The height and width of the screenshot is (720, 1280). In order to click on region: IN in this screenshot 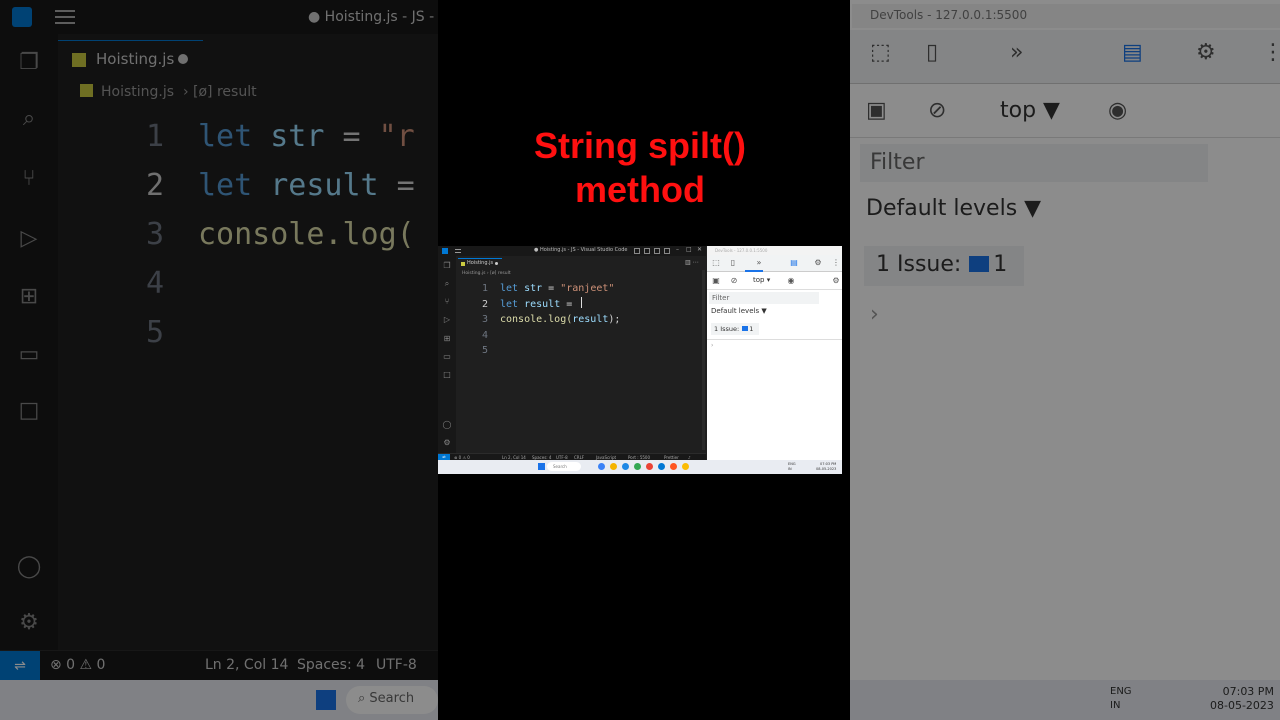, I will do `click(790, 469)`.